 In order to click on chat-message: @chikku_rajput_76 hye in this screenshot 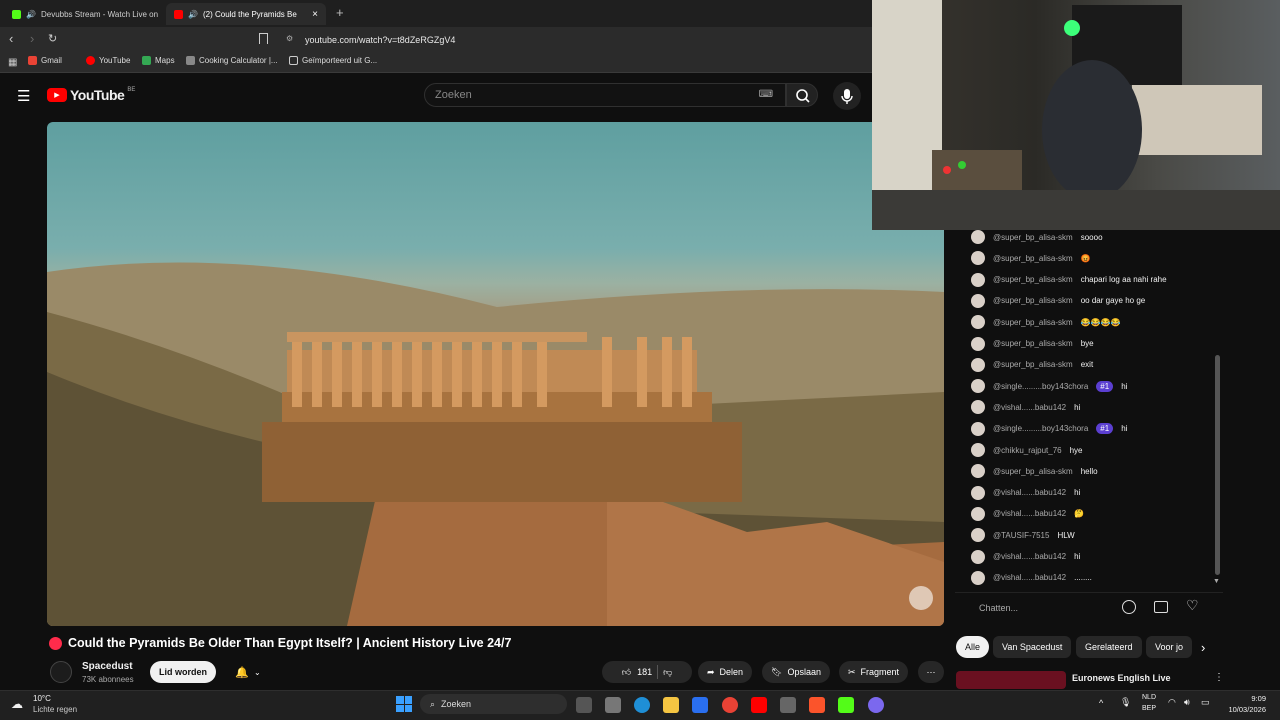, I will do `click(1027, 450)`.